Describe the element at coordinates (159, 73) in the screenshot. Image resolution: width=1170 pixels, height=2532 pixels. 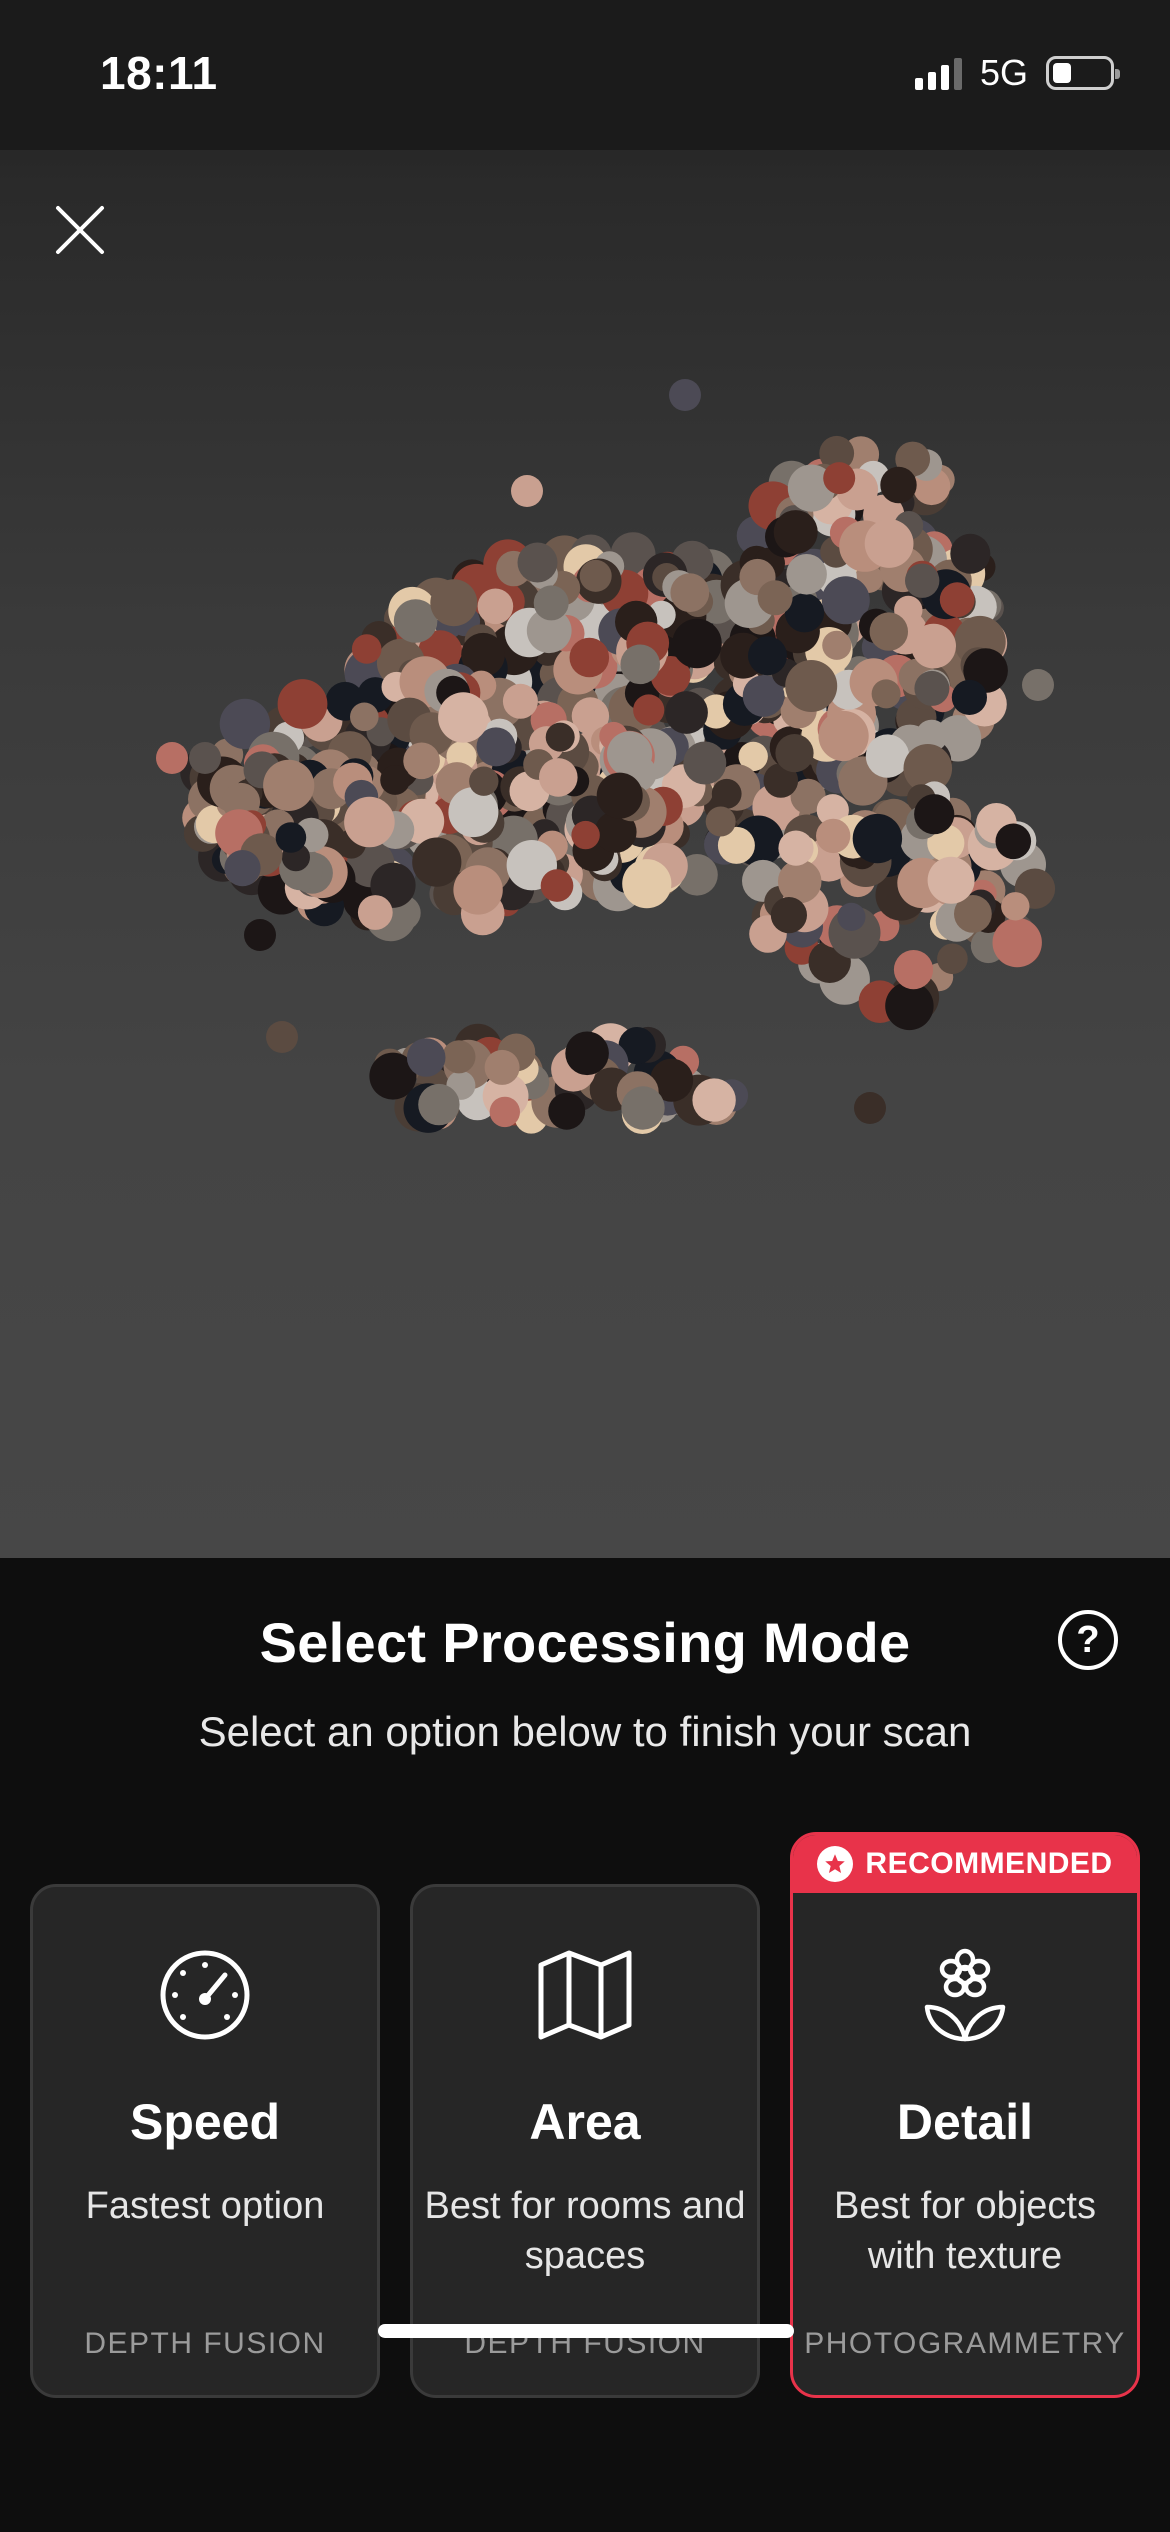
I see `status-time: 18:11` at that location.